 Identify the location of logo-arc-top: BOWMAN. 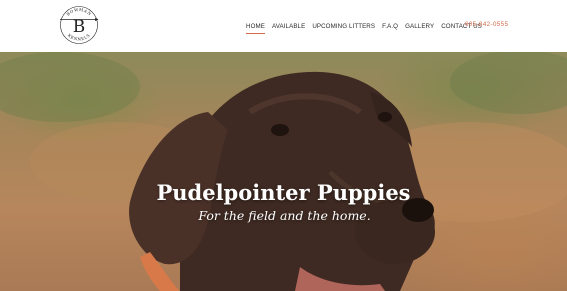
(78, 12).